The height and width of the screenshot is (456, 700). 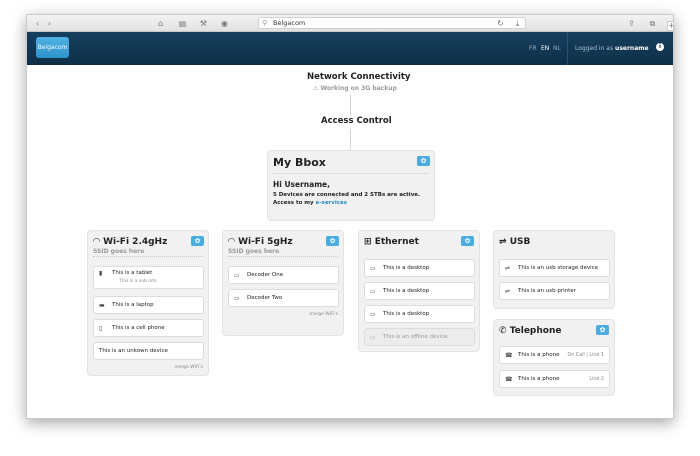 I want to click on back-icon: ‹, so click(x=37, y=23).